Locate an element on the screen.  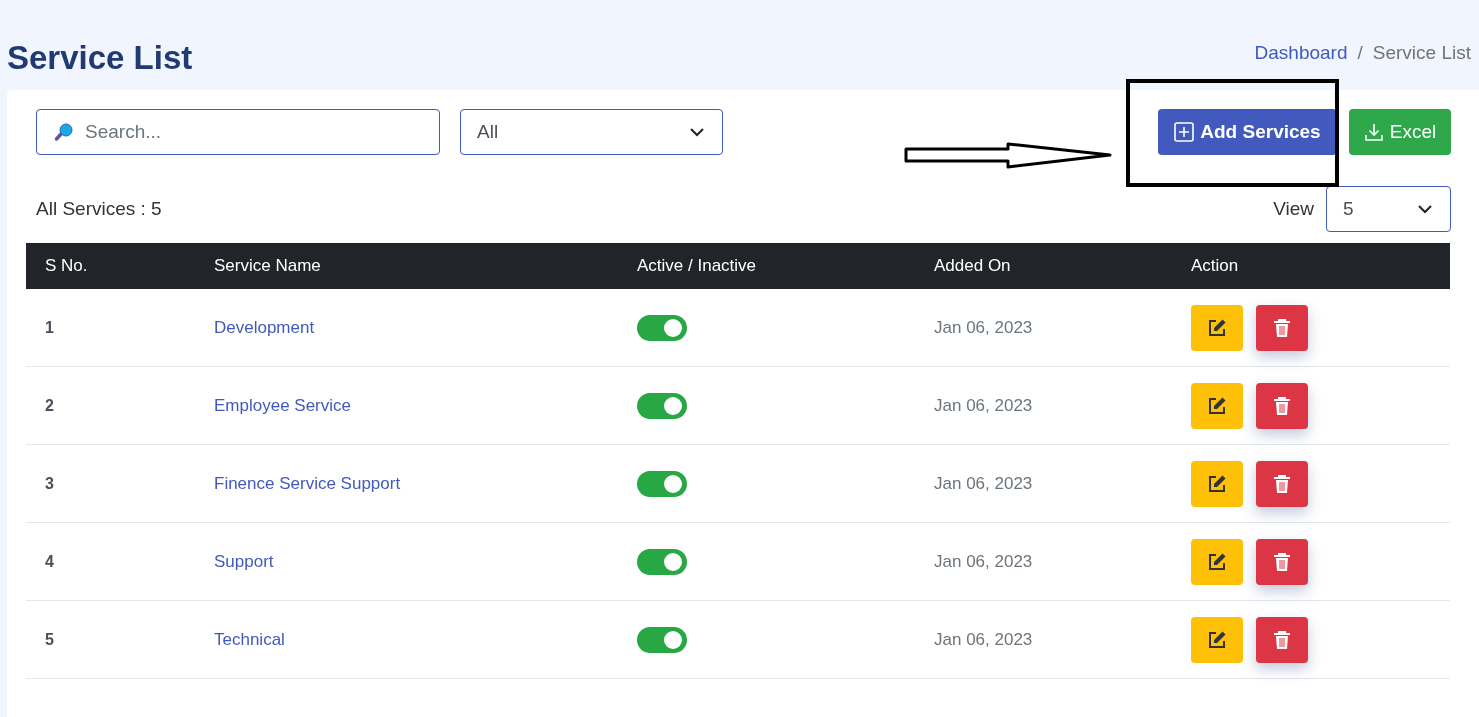
column-header: Service Name is located at coordinates (406, 266).